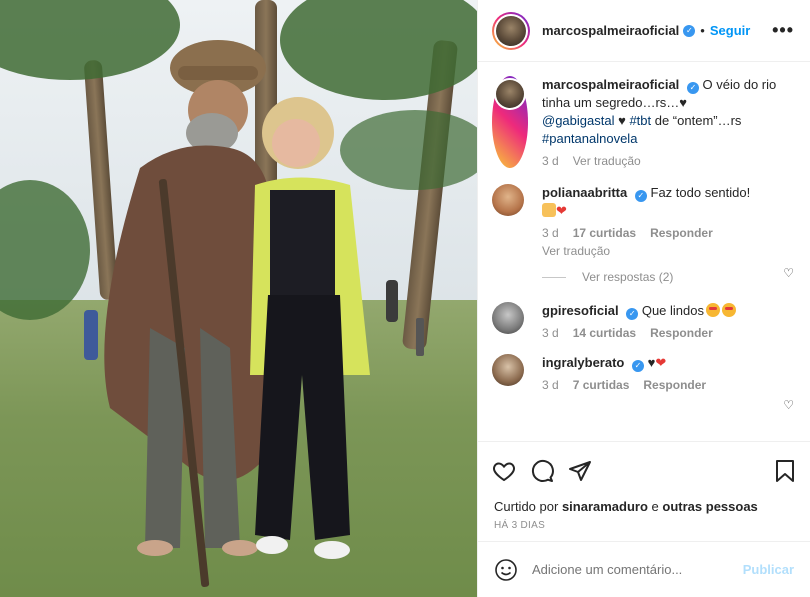 Image resolution: width=810 pixels, height=597 pixels. I want to click on comment-icon, so click(542, 471).